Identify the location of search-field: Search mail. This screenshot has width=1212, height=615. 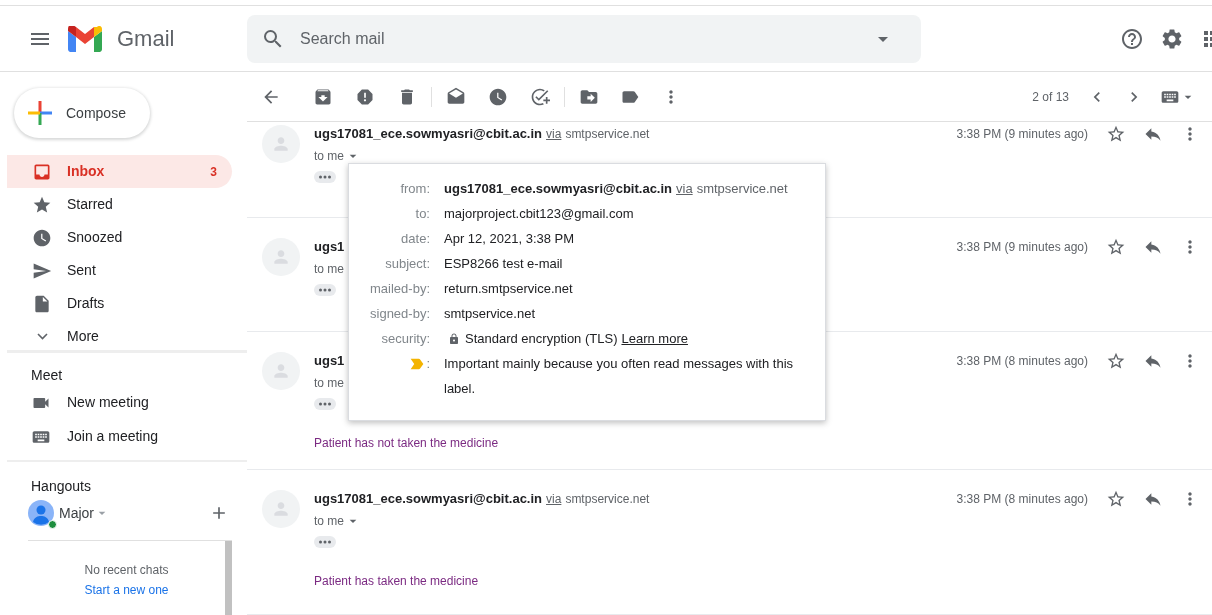
(584, 38).